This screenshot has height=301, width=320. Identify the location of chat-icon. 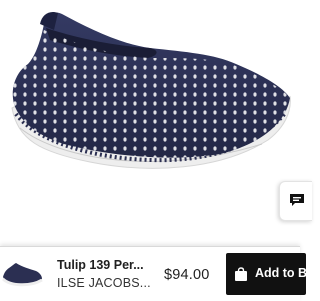
(297, 202).